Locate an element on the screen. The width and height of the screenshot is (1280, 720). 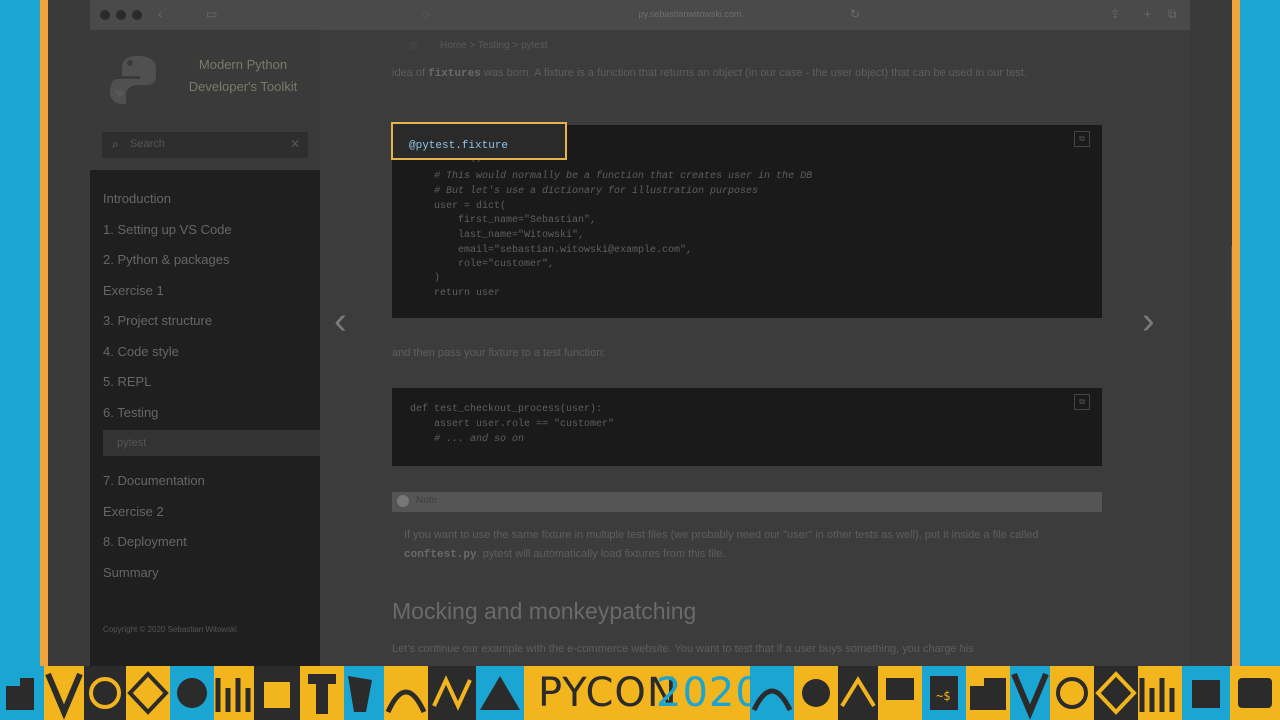
close-window-dot is located at coordinates (105, 15).